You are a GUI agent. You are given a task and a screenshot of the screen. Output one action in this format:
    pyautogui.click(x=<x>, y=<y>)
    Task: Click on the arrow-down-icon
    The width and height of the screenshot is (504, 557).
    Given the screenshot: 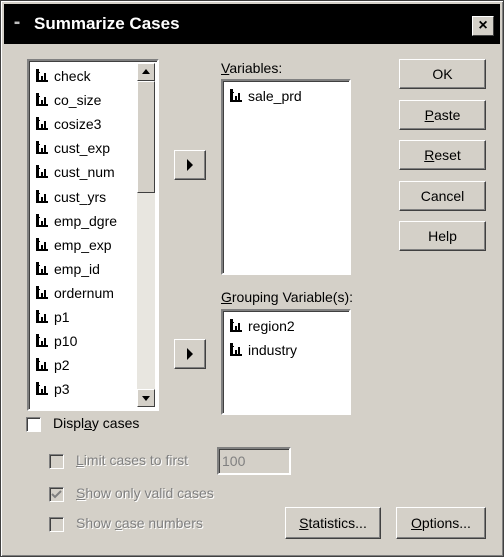 What is the action you would take?
    pyautogui.click(x=146, y=398)
    